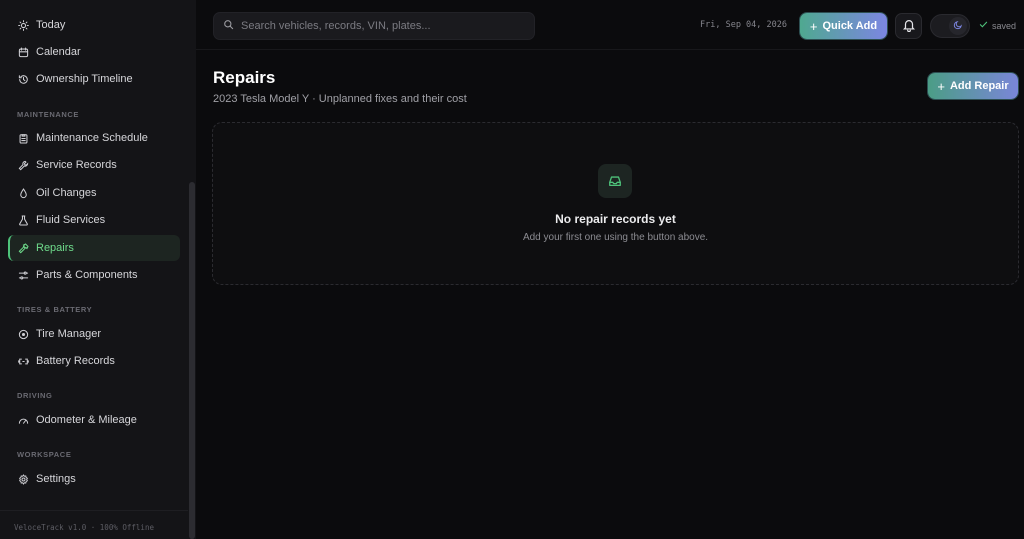 This screenshot has width=1024, height=539. What do you see at coordinates (94, 25) in the screenshot?
I see `sidebar-item-today: Today` at bounding box center [94, 25].